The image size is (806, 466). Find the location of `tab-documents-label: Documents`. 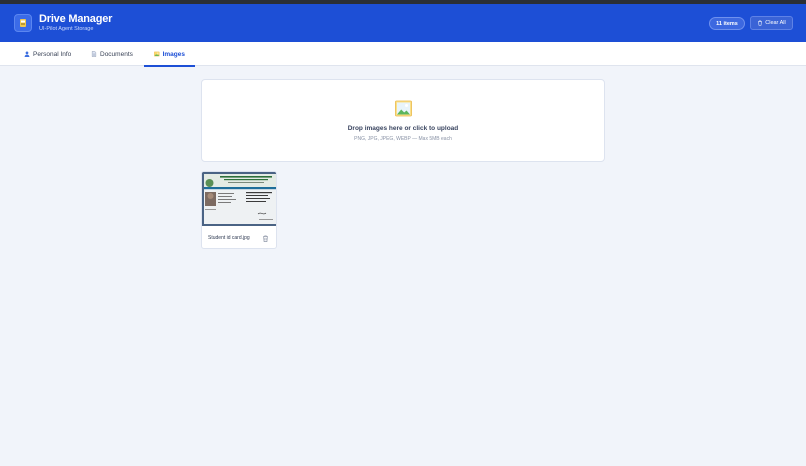

tab-documents-label: Documents is located at coordinates (116, 54).